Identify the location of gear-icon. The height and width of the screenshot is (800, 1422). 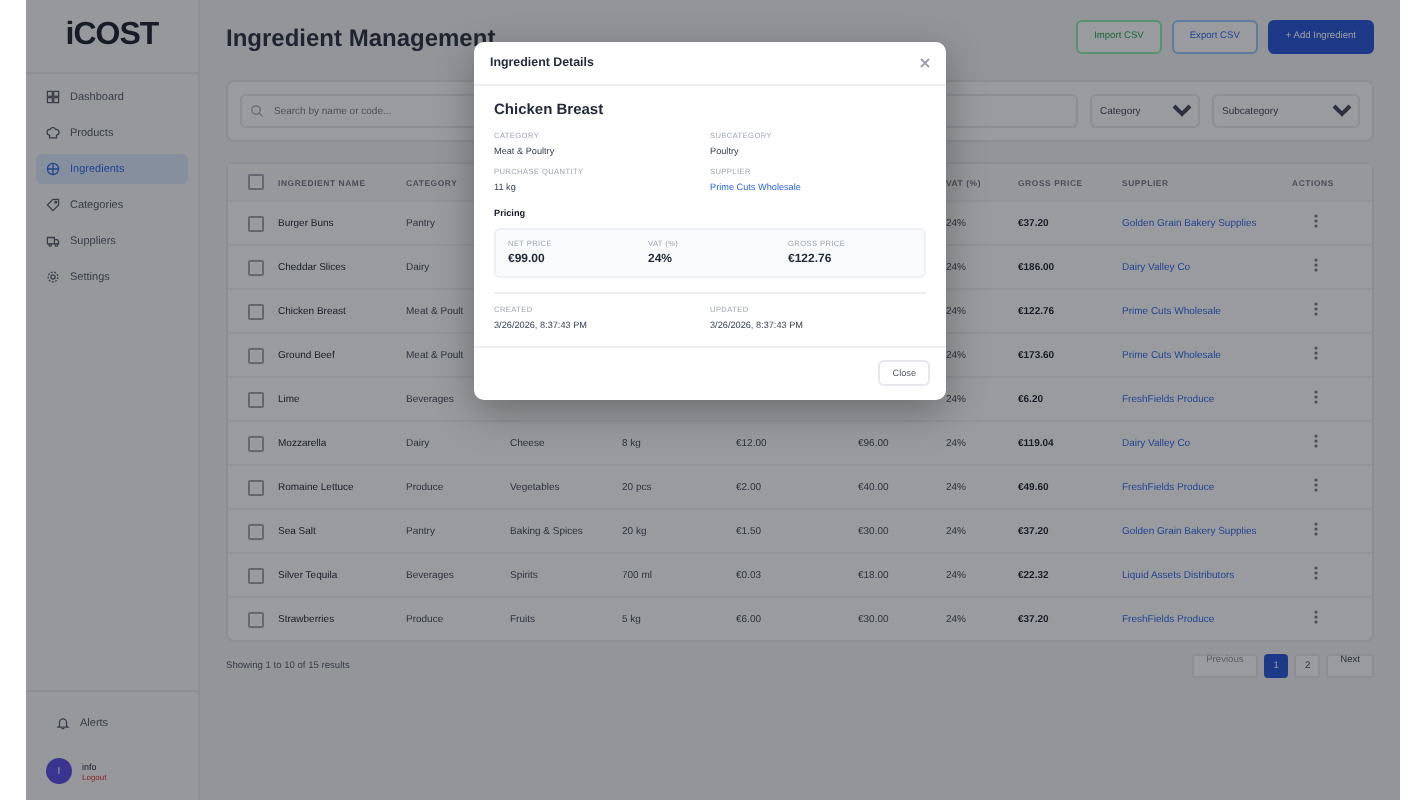
(53, 277).